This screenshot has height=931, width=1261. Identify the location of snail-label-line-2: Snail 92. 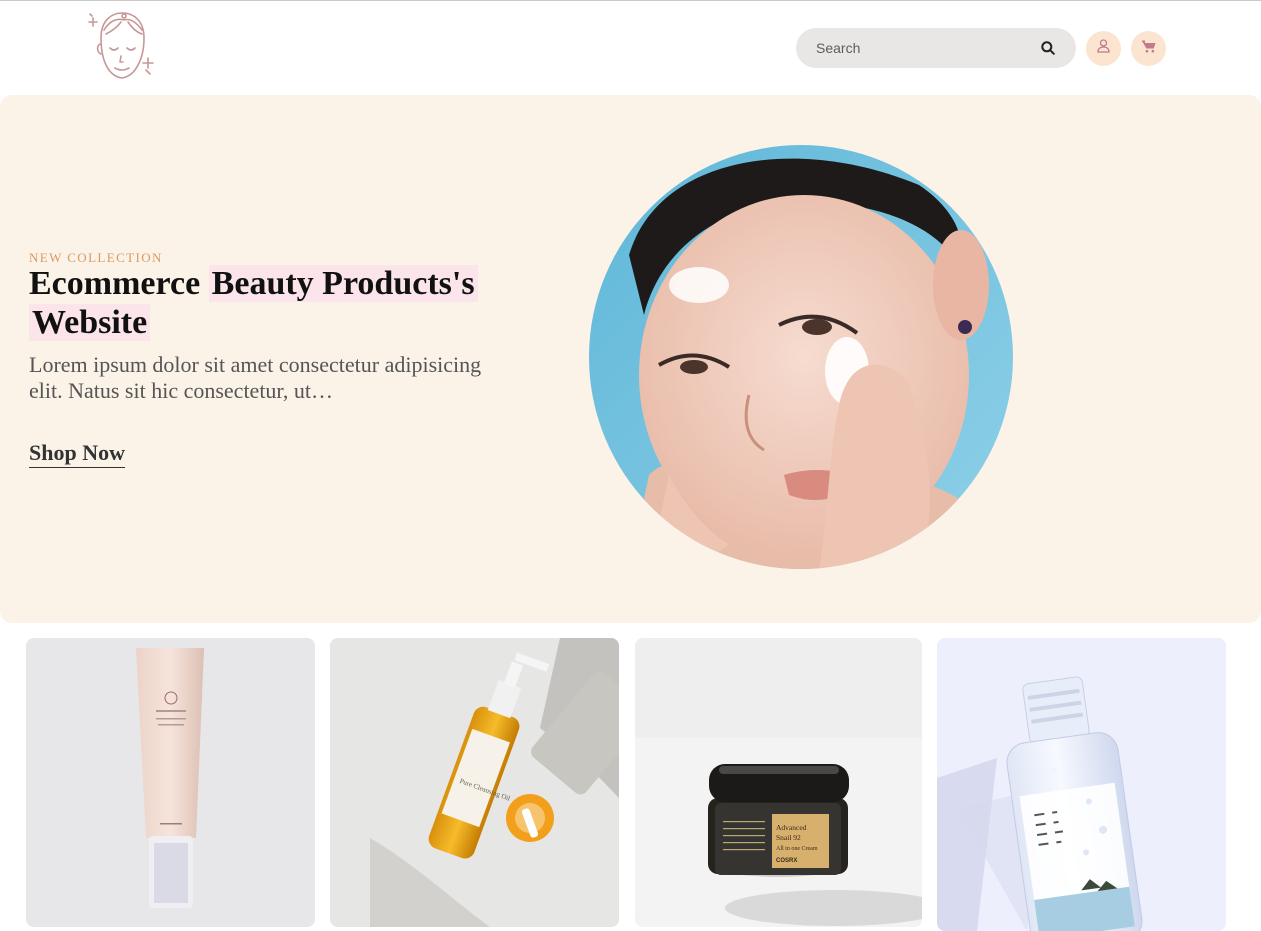
(788, 837).